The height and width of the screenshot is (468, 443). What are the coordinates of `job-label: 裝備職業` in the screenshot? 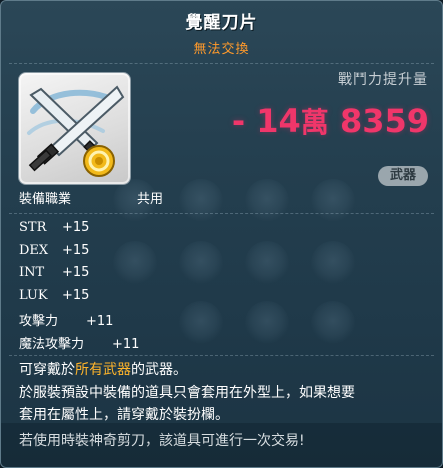 It's located at (45, 199).